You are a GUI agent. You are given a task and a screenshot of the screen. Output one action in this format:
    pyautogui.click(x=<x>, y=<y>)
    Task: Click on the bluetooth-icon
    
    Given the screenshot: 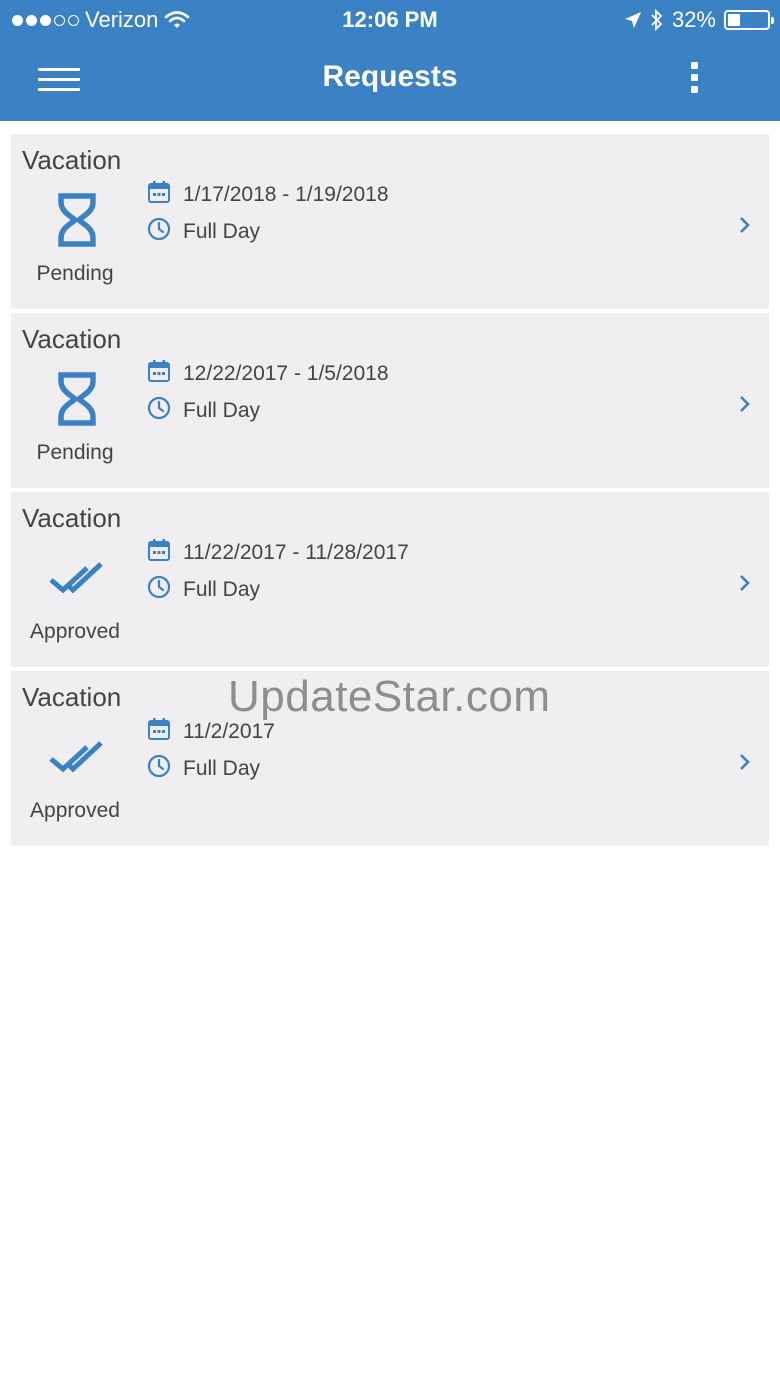 What is the action you would take?
    pyautogui.click(x=657, y=20)
    